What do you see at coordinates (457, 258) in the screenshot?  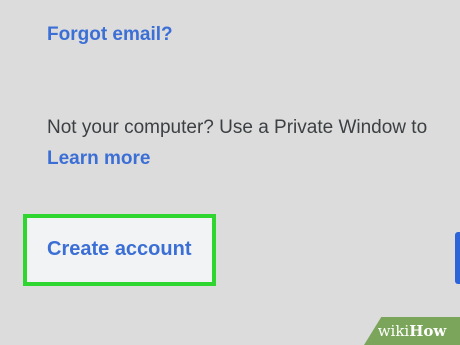 I see `next-button-edge` at bounding box center [457, 258].